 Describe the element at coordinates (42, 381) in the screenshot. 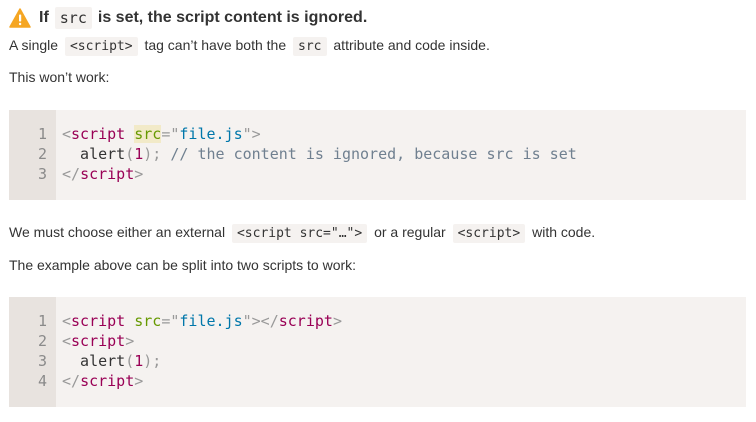

I see `line-number: 4` at that location.